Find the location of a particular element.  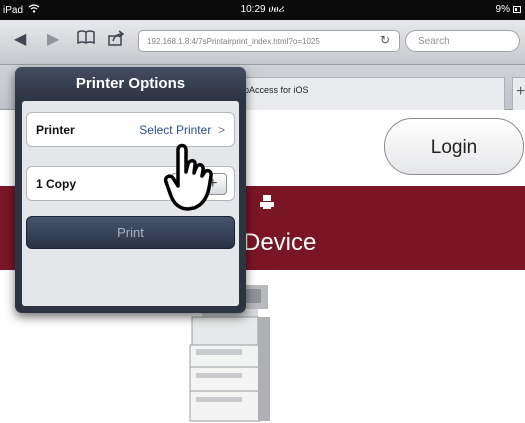

share-icon is located at coordinates (116, 41).